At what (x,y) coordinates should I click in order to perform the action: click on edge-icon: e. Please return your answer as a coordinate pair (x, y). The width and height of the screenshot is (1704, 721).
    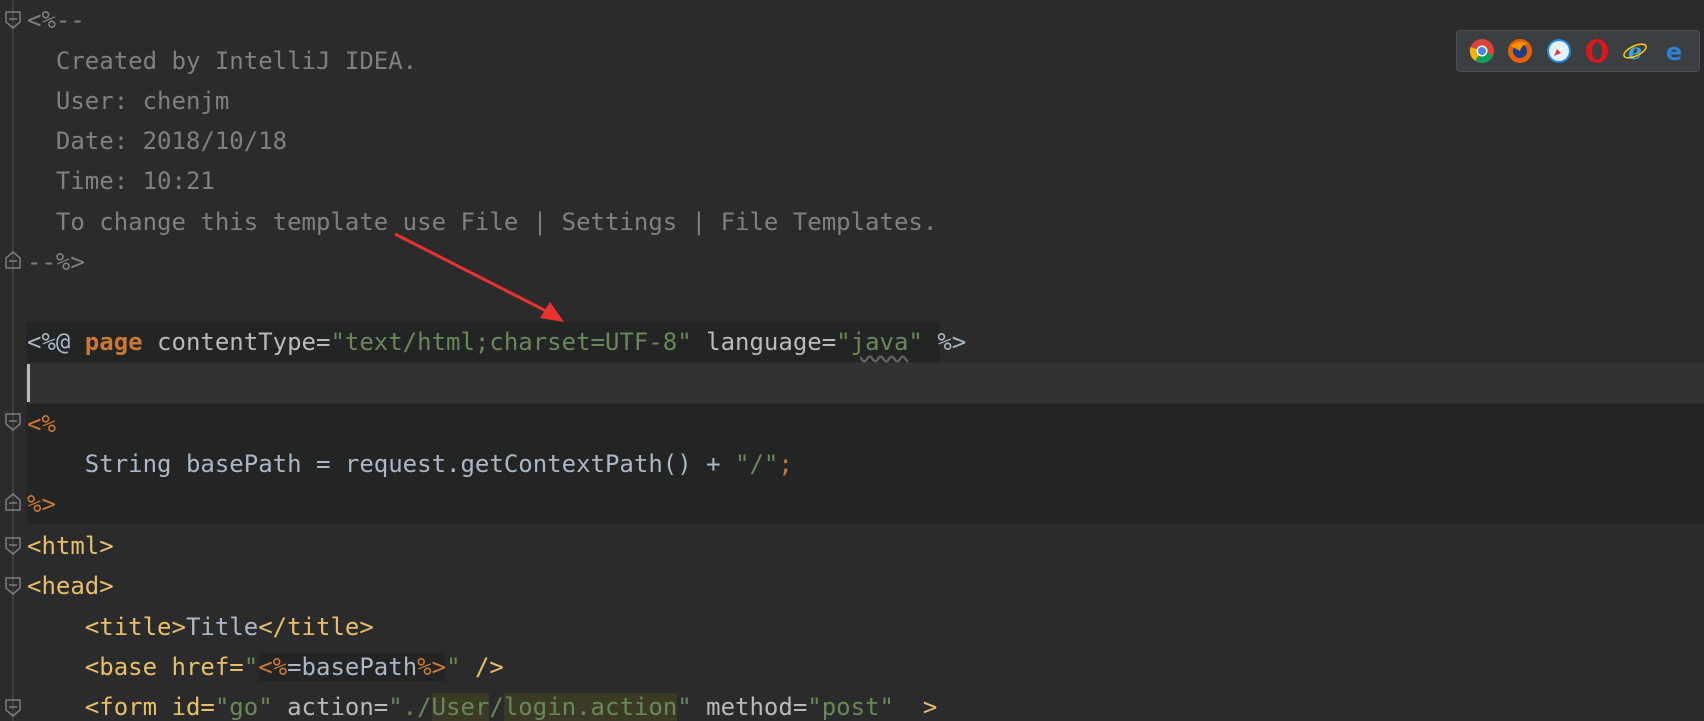
    Looking at the image, I should click on (1674, 51).